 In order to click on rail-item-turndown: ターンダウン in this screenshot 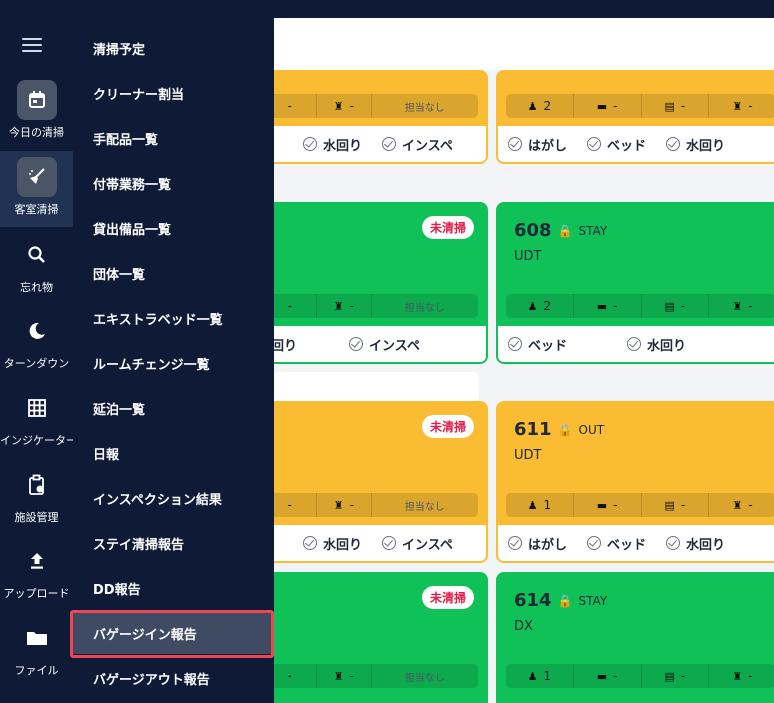, I will do `click(36, 341)`.